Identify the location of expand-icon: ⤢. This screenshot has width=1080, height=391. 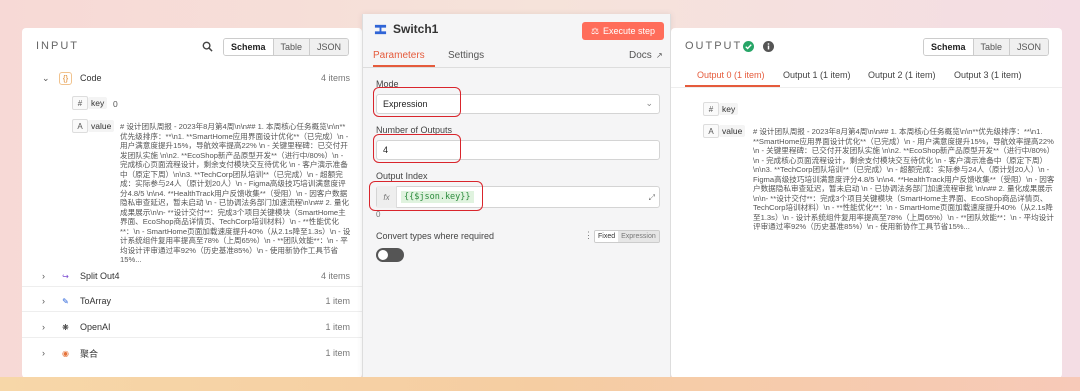
(652, 198).